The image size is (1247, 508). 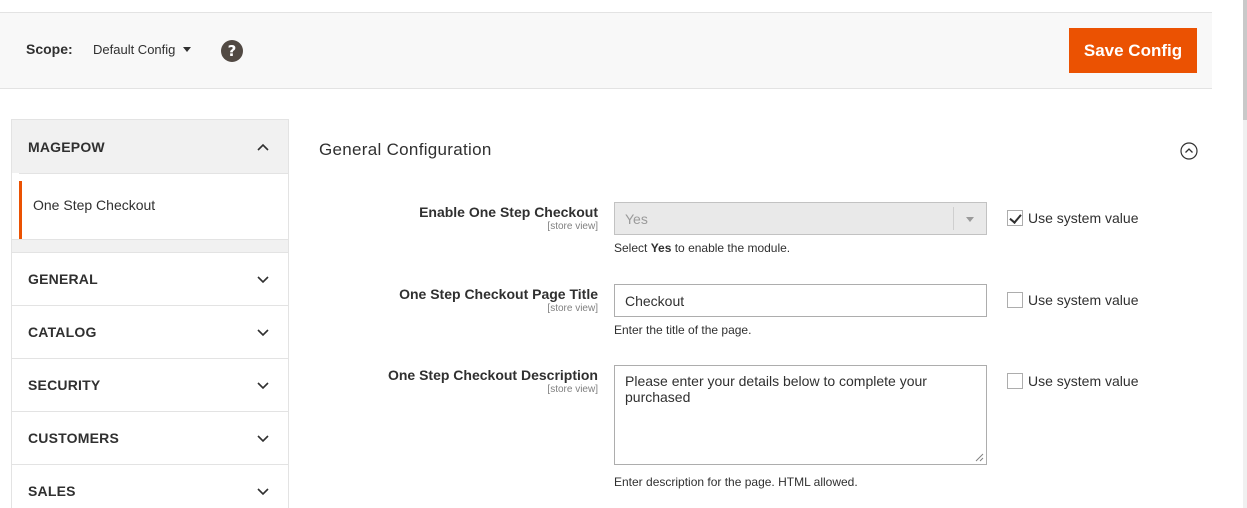 What do you see at coordinates (150, 384) in the screenshot?
I see `sidebar-section-security: SECURITY` at bounding box center [150, 384].